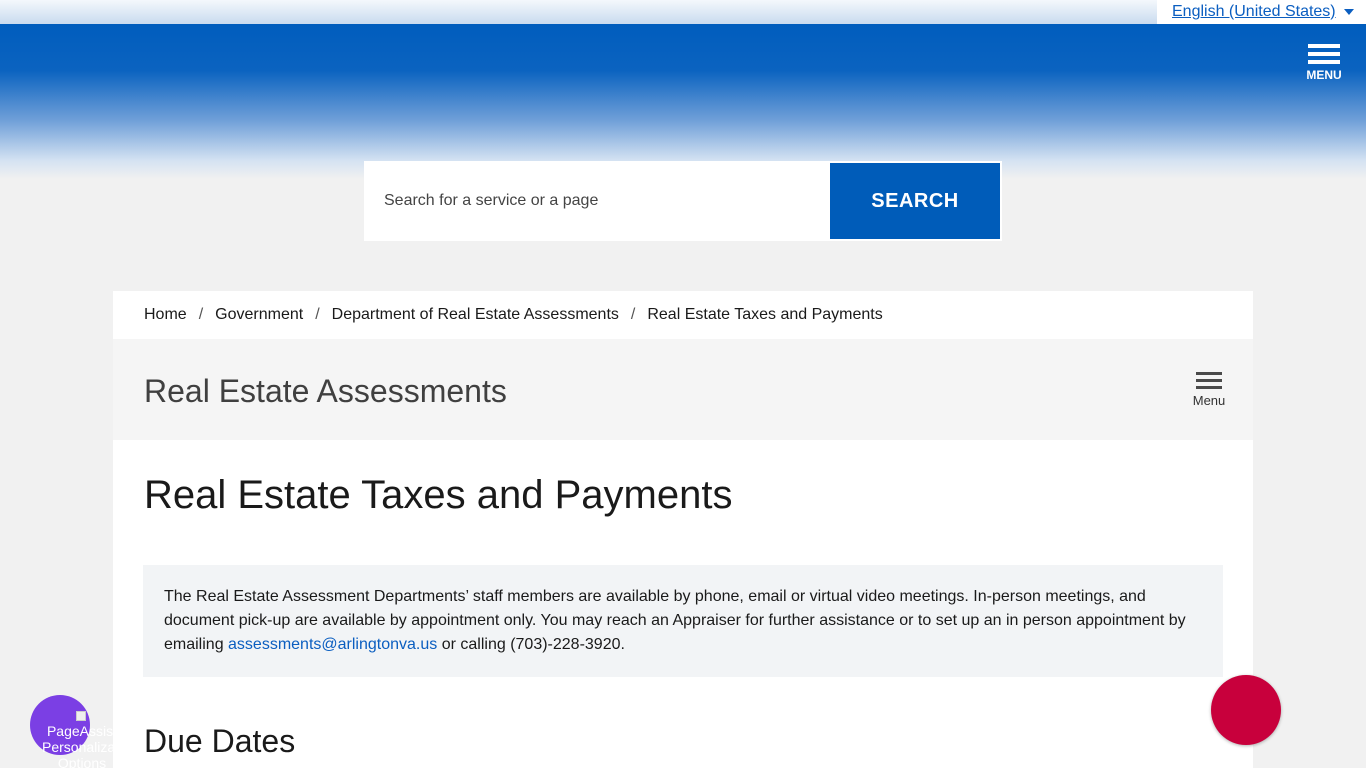 Image resolution: width=1366 pixels, height=768 pixels. What do you see at coordinates (1348, 12) in the screenshot?
I see `caret-down-icon` at bounding box center [1348, 12].